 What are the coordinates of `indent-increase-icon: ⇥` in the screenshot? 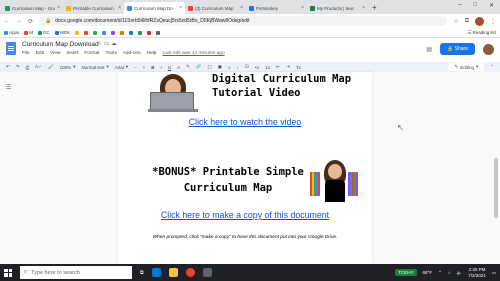 It's located at (288, 67).